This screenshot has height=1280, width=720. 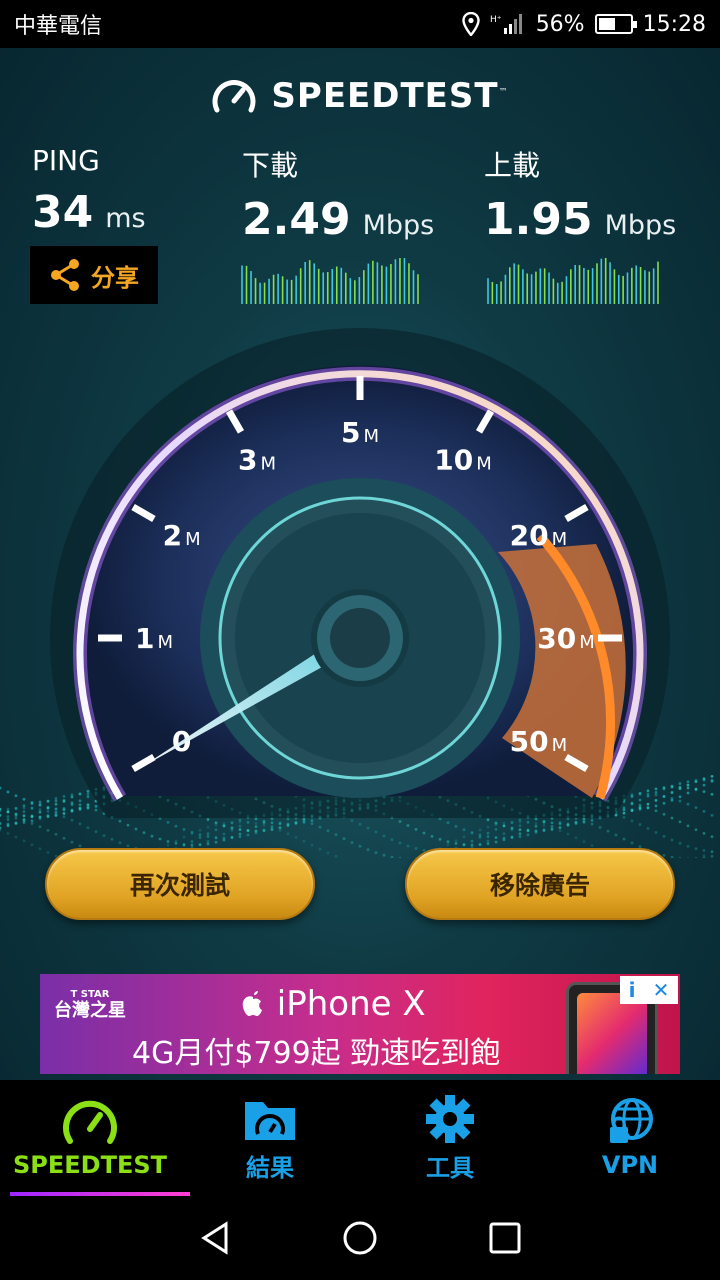 I want to click on status-bar: 中華電信 H⁺ 56% 15:28, so click(x=360, y=24).